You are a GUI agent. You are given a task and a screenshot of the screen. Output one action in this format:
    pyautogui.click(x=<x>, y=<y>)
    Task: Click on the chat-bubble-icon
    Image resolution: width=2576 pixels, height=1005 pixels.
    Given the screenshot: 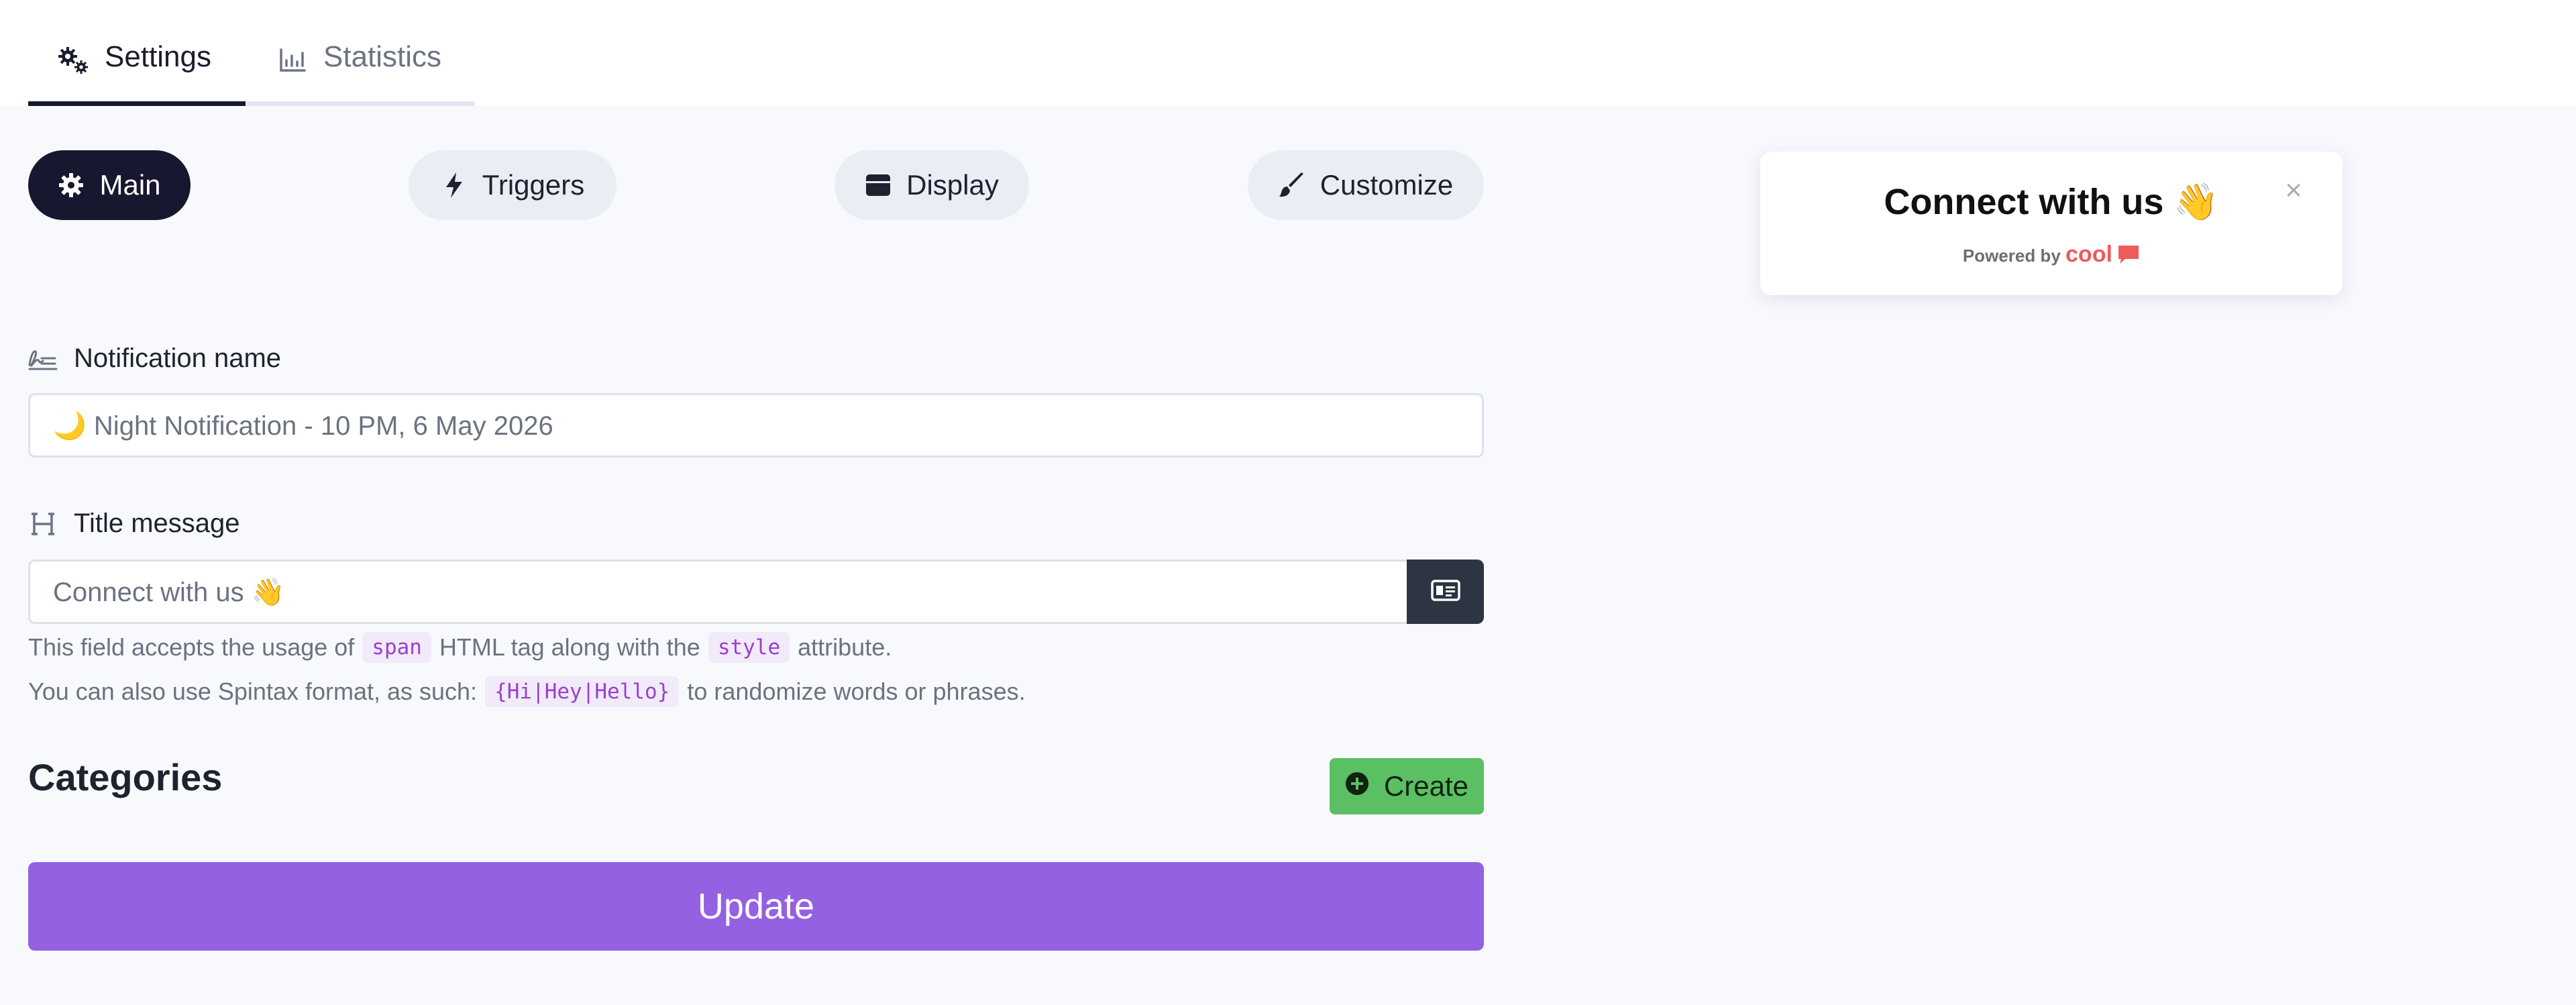 What is the action you would take?
    pyautogui.click(x=2128, y=255)
    